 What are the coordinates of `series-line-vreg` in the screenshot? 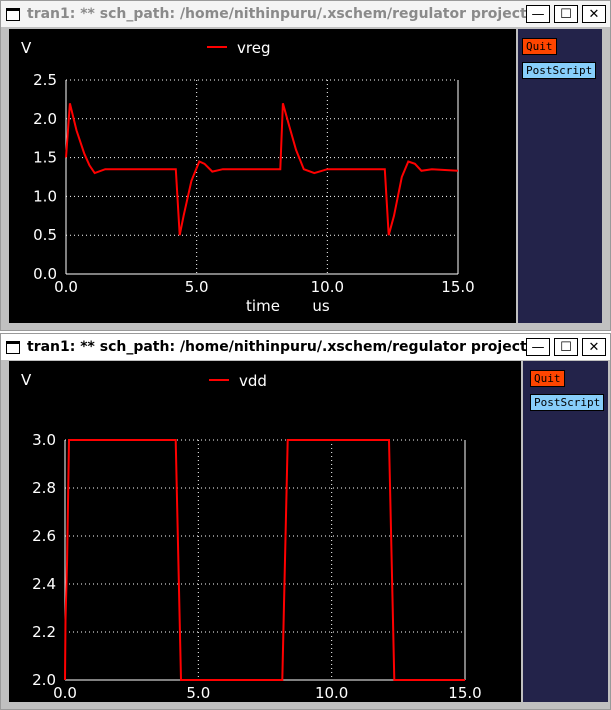 It's located at (262, 169).